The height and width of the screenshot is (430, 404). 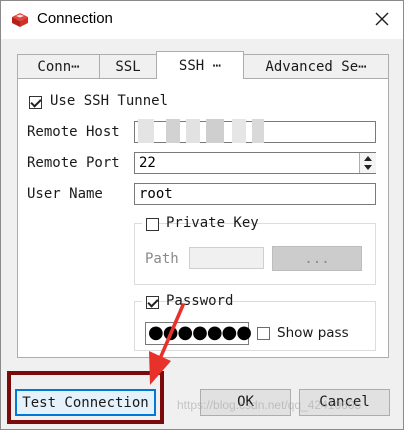 I want to click on redis-logo-icon, so click(x=20, y=20).